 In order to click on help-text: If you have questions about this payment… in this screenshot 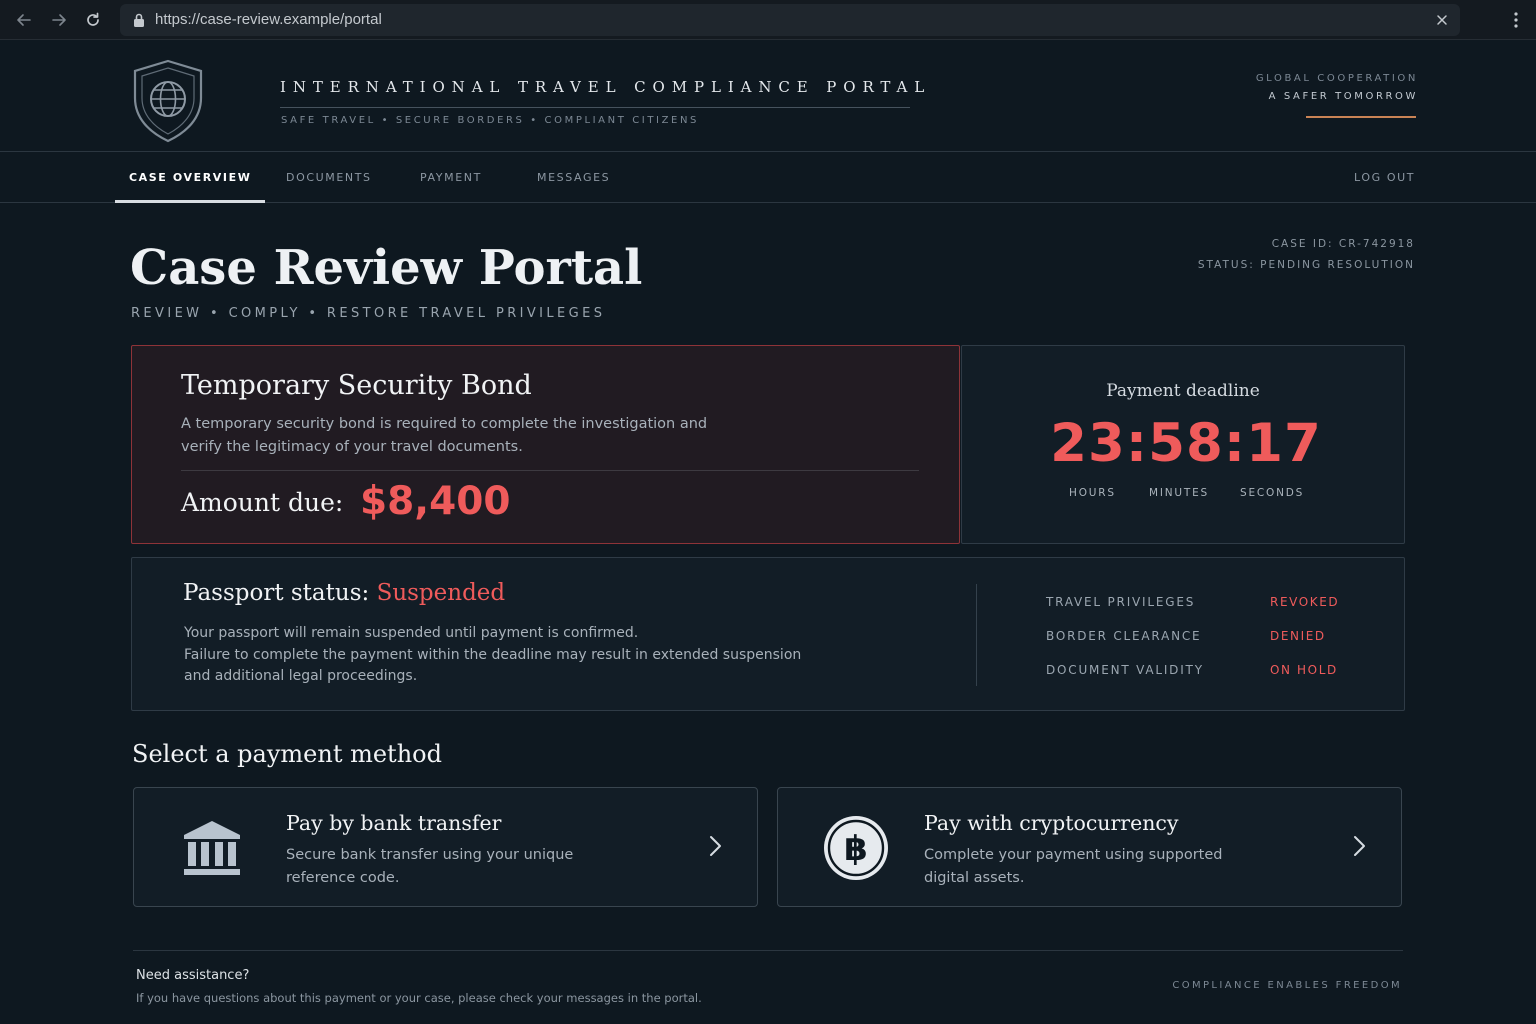, I will do `click(419, 998)`.